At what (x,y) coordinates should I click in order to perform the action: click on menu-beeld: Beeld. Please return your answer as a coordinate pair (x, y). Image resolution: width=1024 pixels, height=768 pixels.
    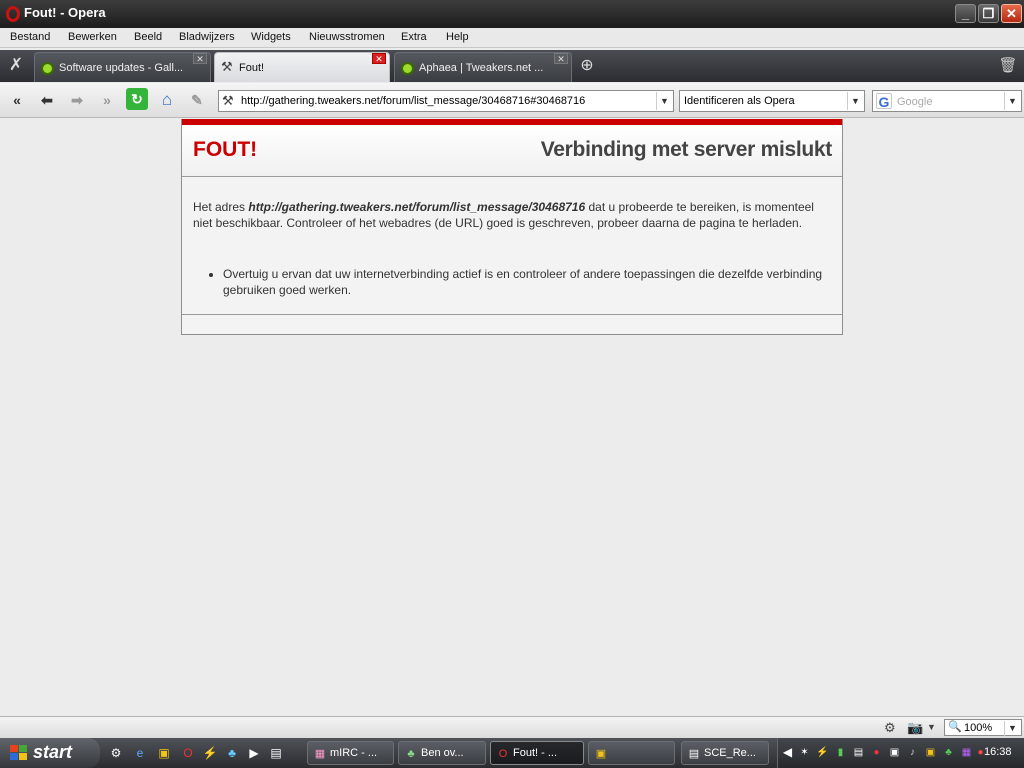
    Looking at the image, I should click on (148, 37).